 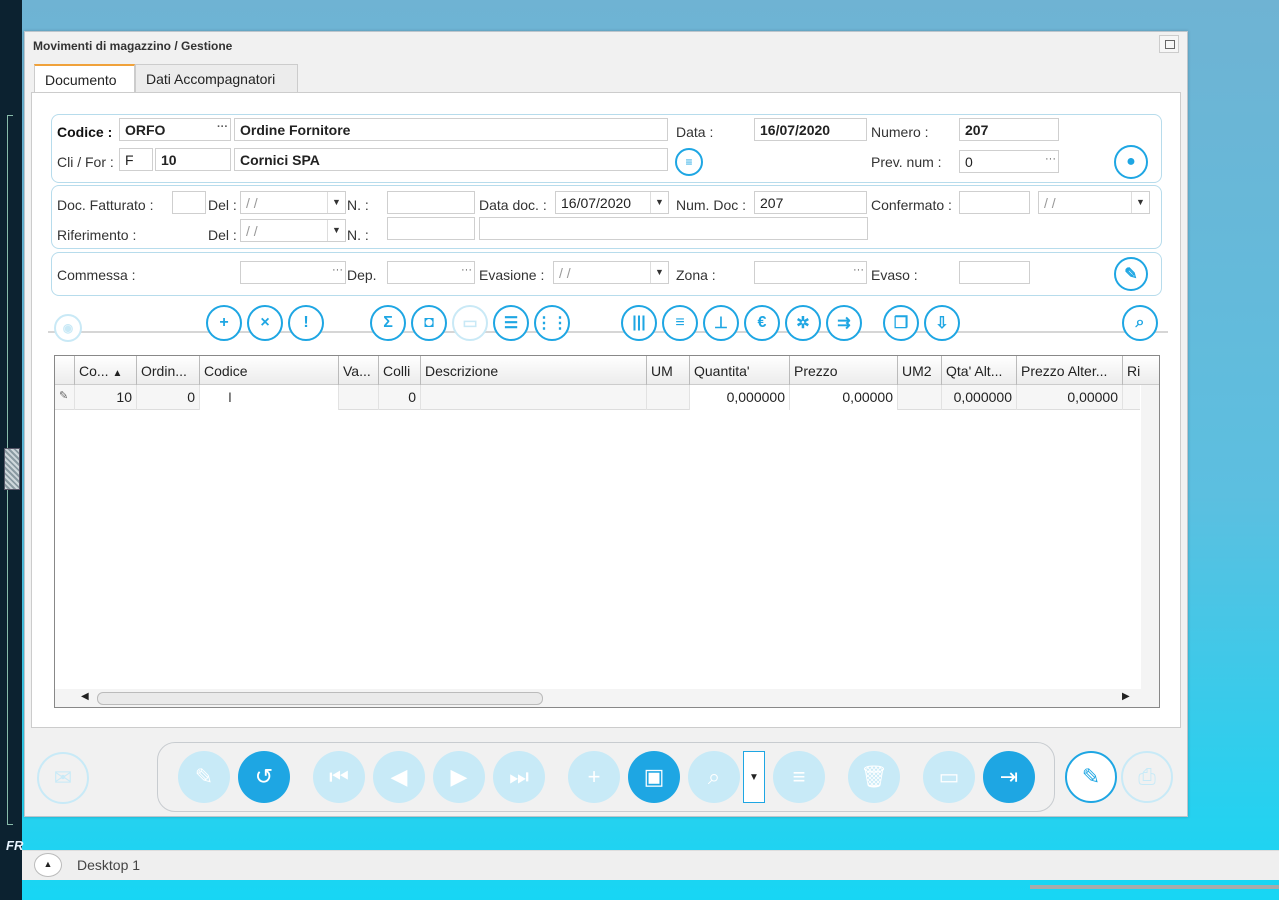 I want to click on delete-row-icon: ×, so click(x=265, y=323).